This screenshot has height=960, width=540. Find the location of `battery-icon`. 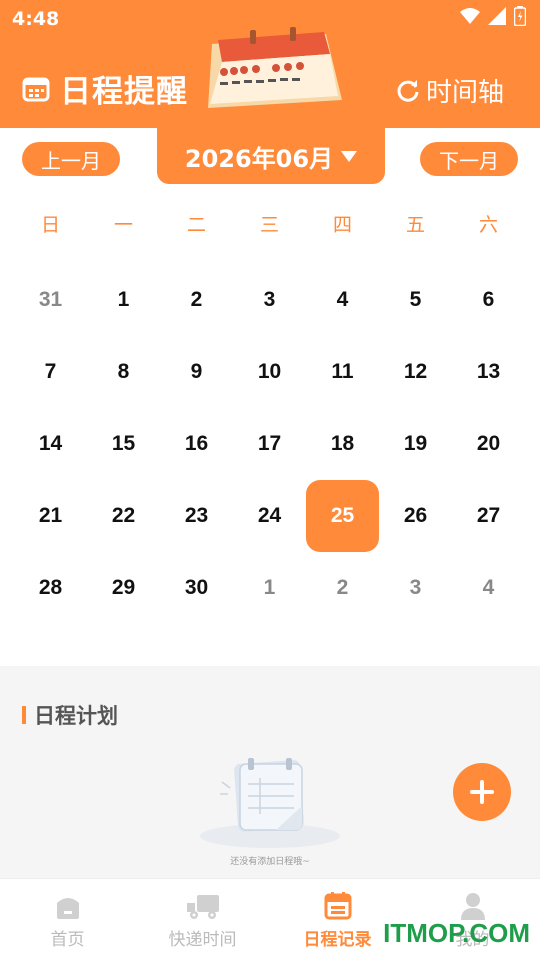

battery-icon is located at coordinates (520, 16).